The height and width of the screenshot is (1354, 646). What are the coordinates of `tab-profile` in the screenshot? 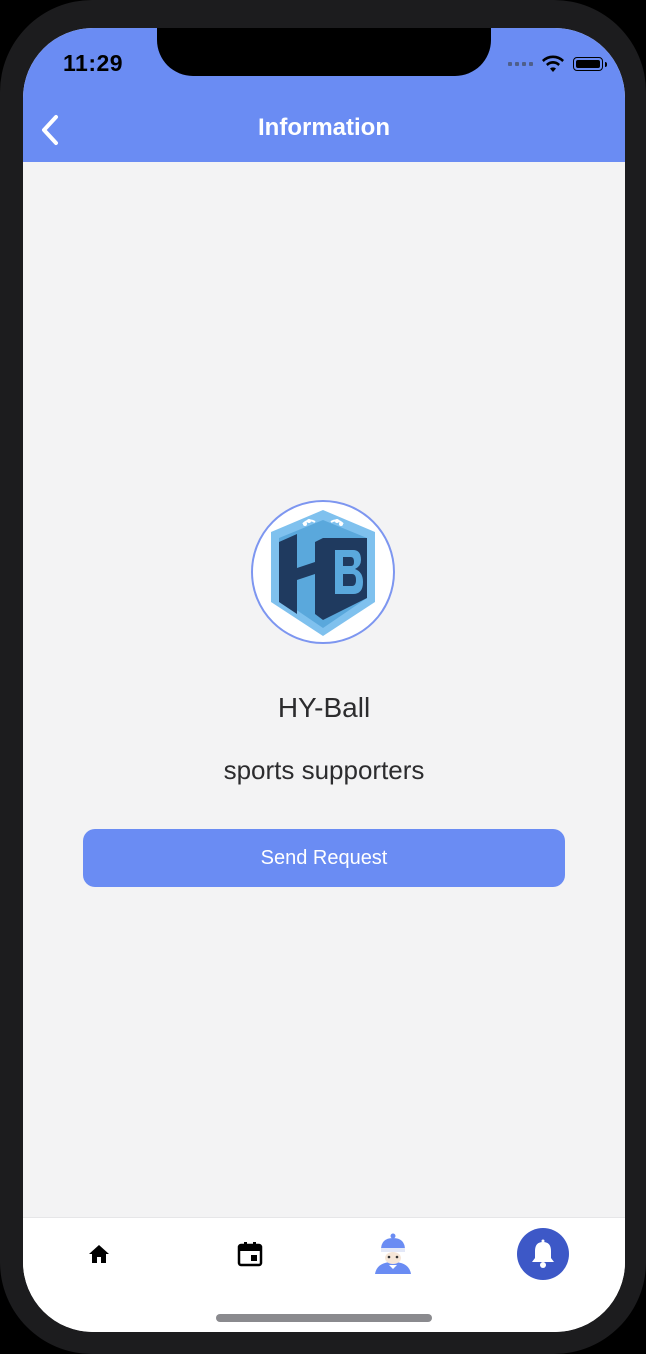 It's located at (393, 1254).